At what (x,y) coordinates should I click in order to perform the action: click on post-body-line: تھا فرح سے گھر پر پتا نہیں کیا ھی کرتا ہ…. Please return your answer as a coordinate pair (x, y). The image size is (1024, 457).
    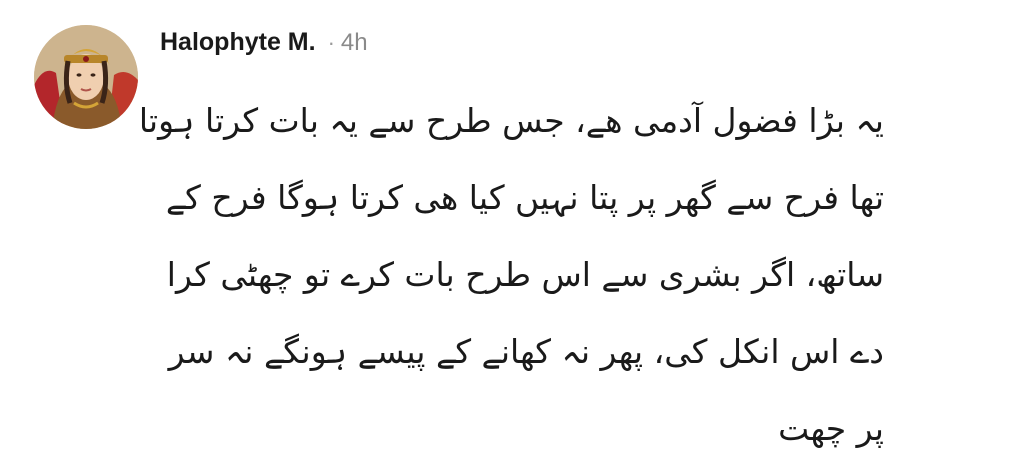
    Looking at the image, I should click on (524, 197).